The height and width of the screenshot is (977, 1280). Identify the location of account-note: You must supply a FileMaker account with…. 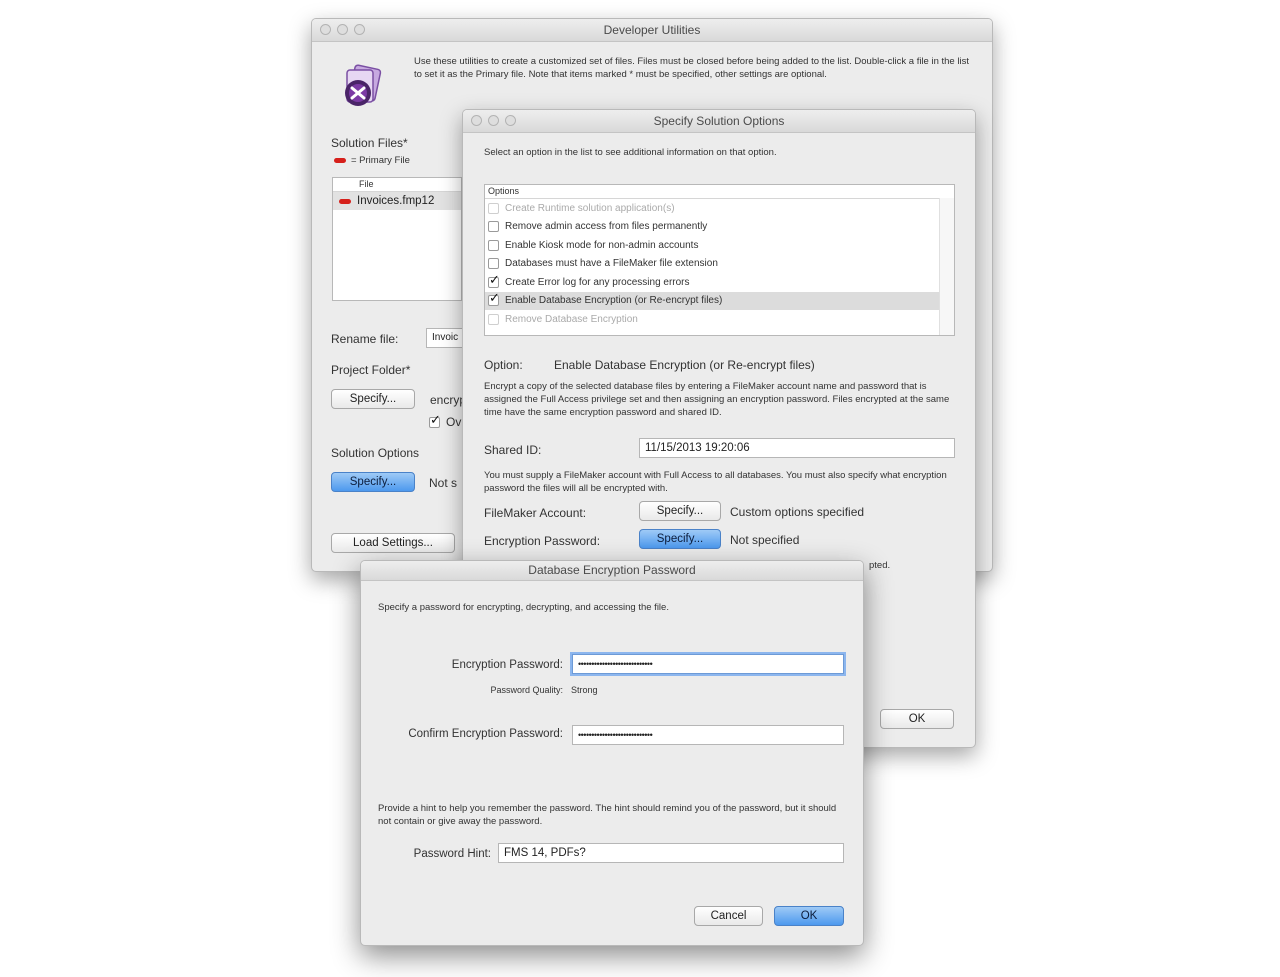
(715, 482).